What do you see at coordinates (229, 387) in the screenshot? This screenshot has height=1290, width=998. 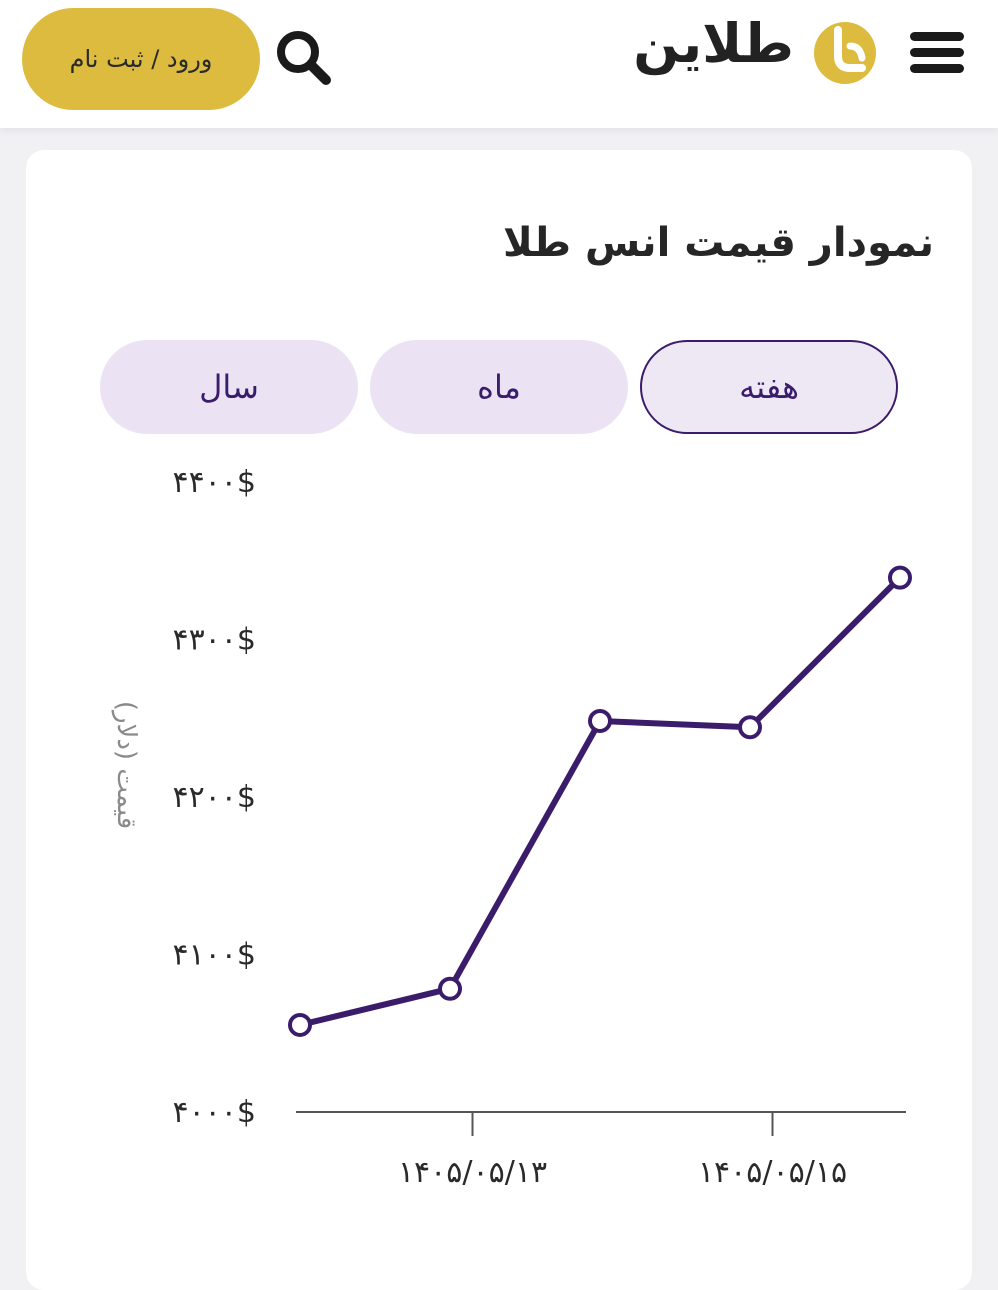 I see `tab-year: سال` at bounding box center [229, 387].